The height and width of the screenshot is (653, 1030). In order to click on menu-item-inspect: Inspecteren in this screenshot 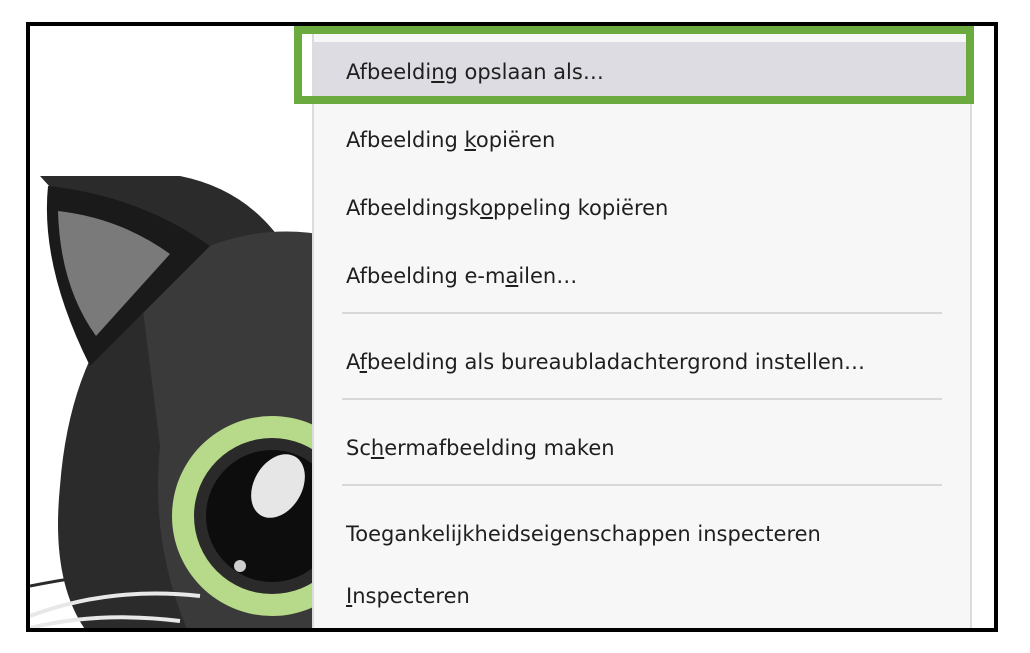, I will do `click(642, 596)`.